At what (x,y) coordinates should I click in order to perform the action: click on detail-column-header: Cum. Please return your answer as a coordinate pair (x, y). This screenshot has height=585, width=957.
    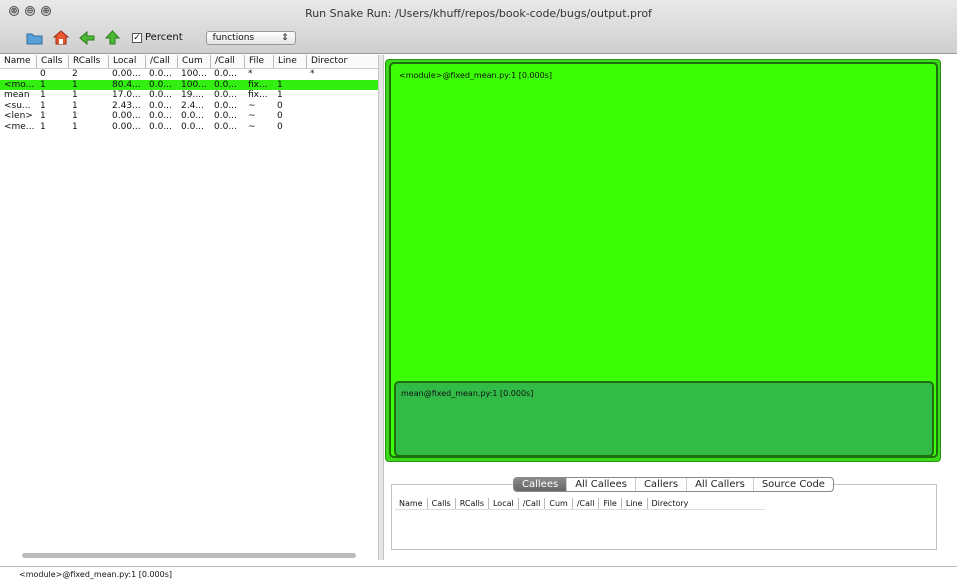
    Looking at the image, I should click on (557, 503).